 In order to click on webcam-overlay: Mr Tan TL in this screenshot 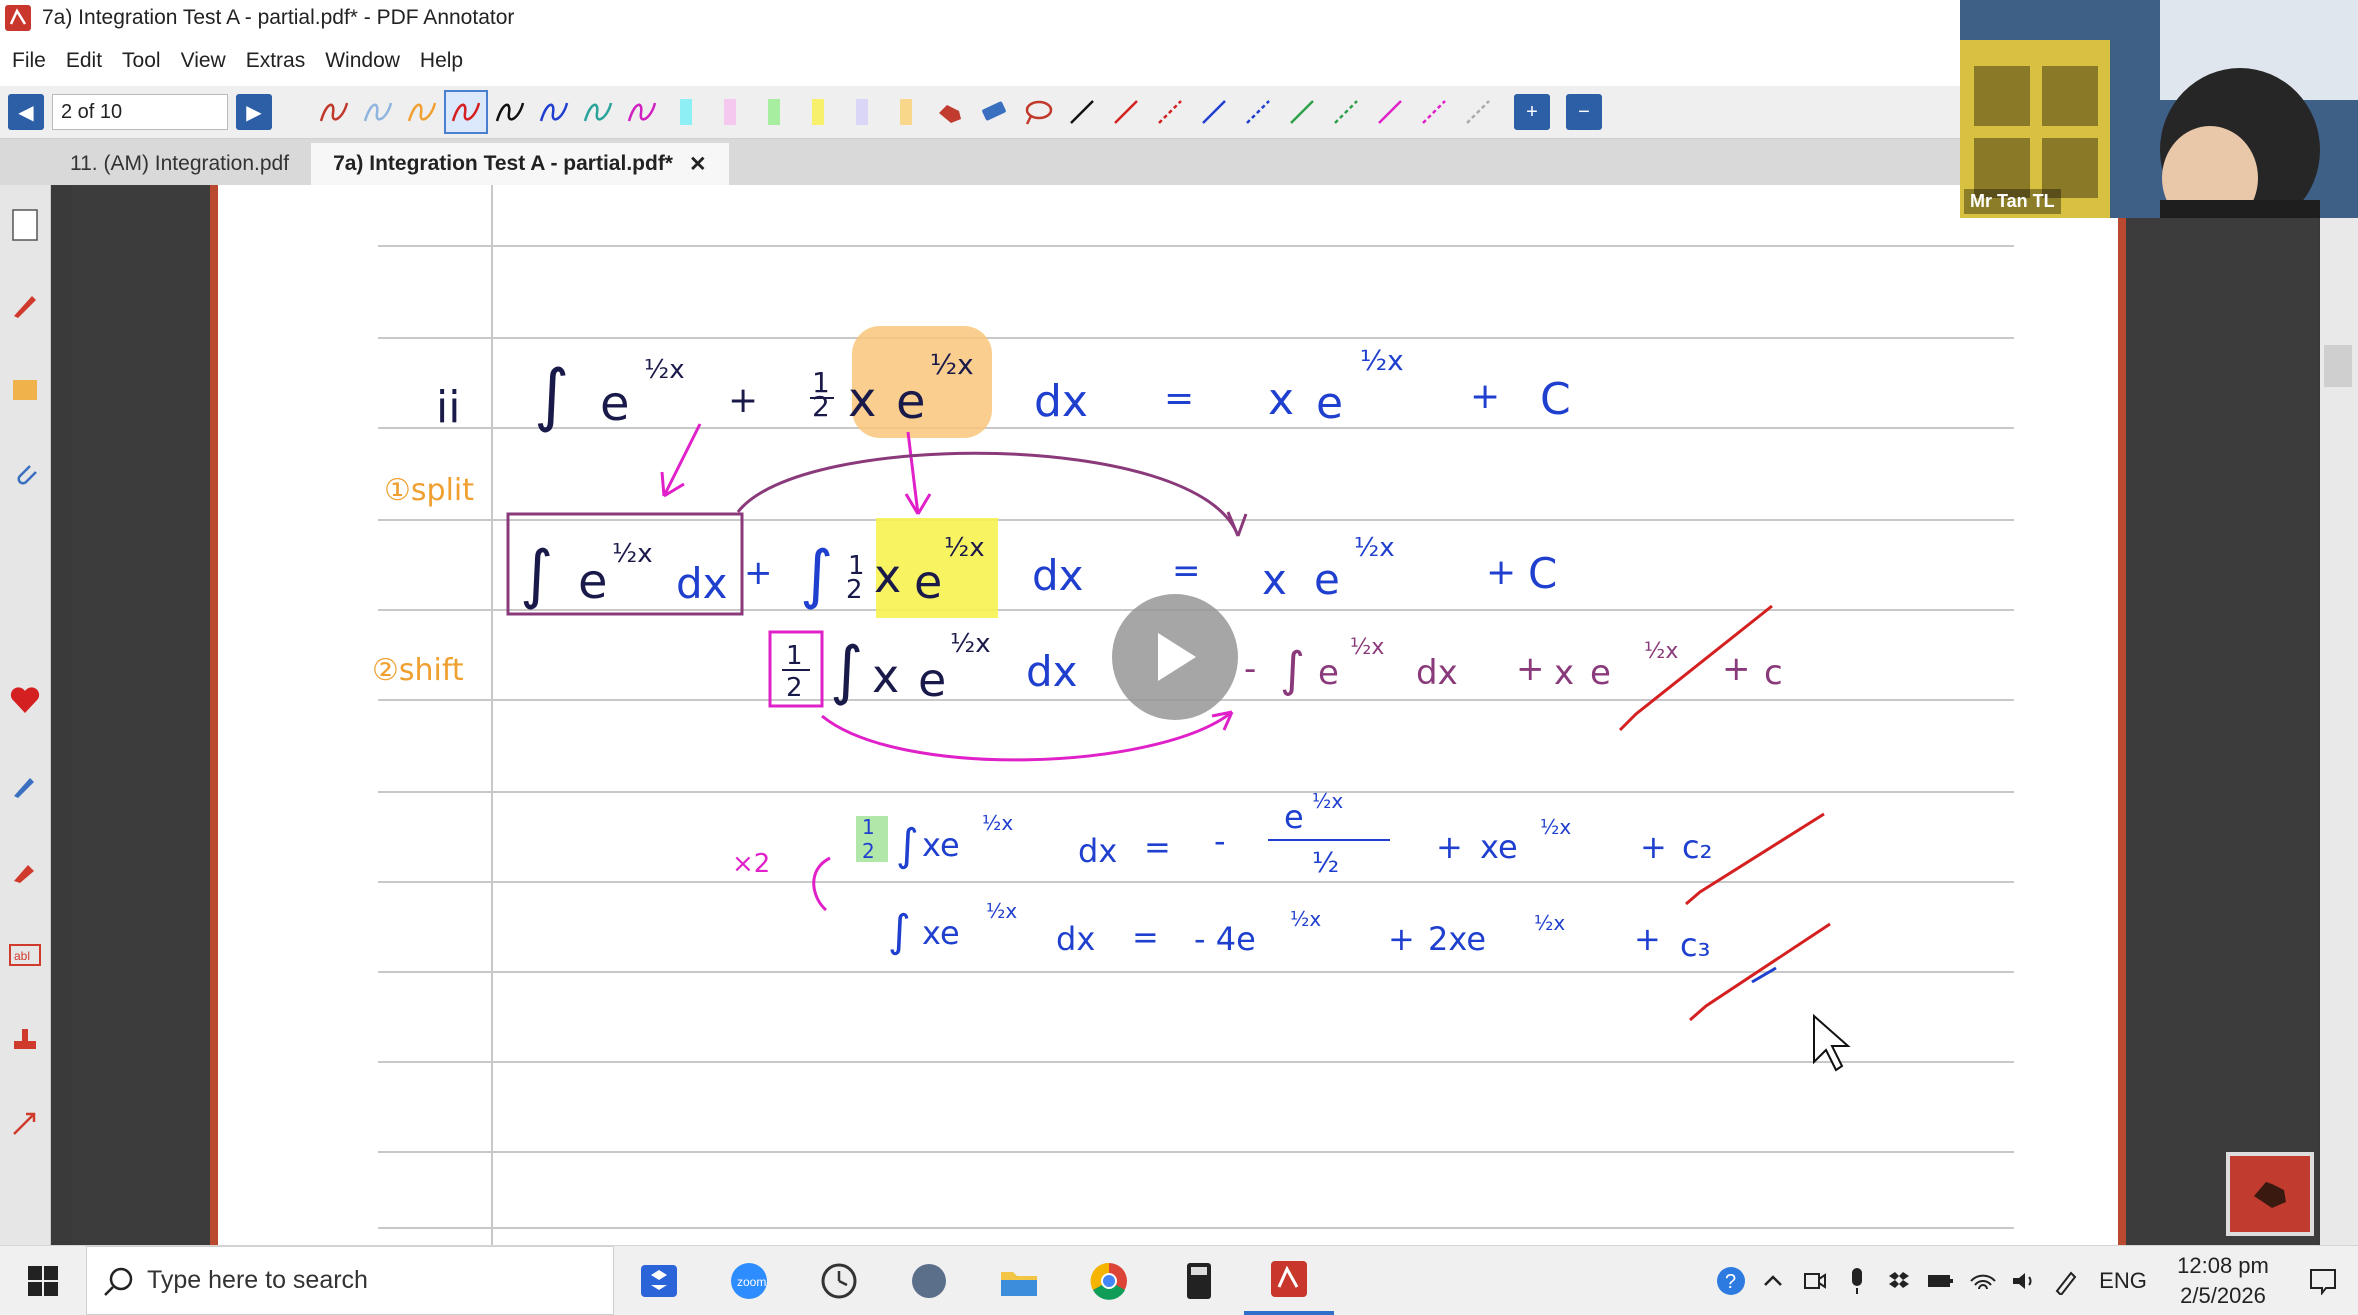, I will do `click(2159, 109)`.